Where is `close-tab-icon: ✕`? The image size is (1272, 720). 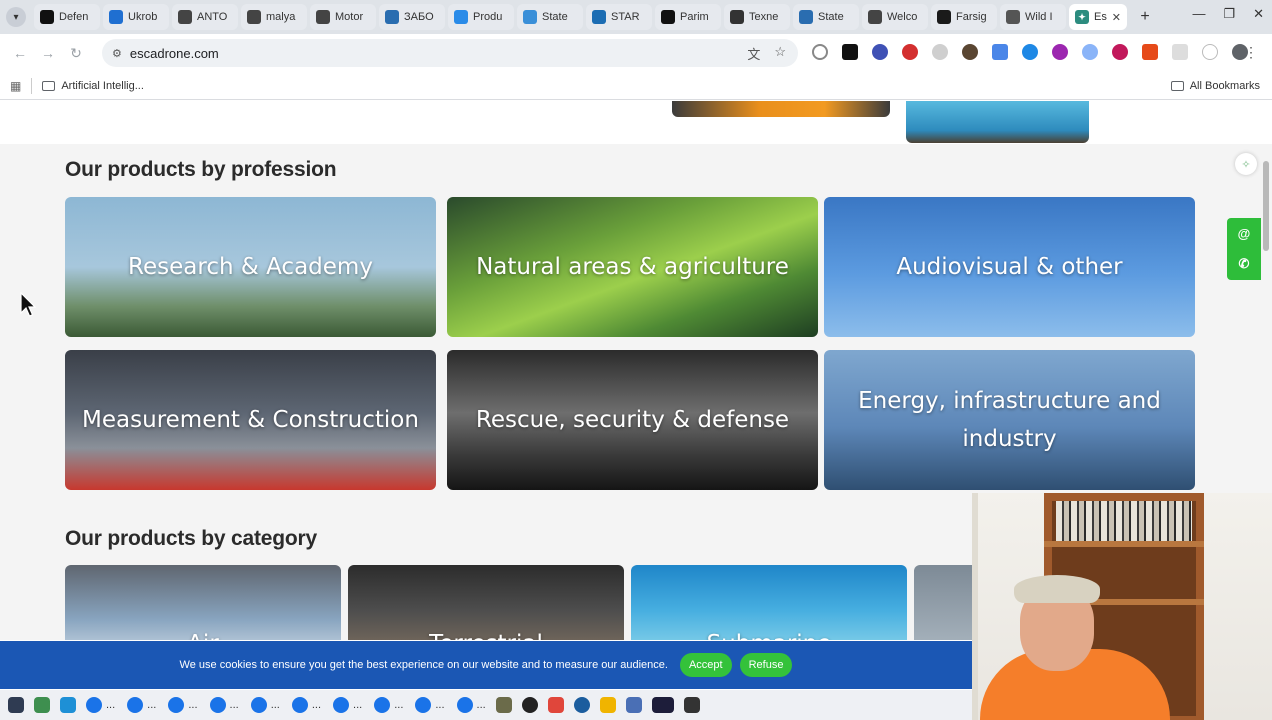 close-tab-icon: ✕ is located at coordinates (1116, 17).